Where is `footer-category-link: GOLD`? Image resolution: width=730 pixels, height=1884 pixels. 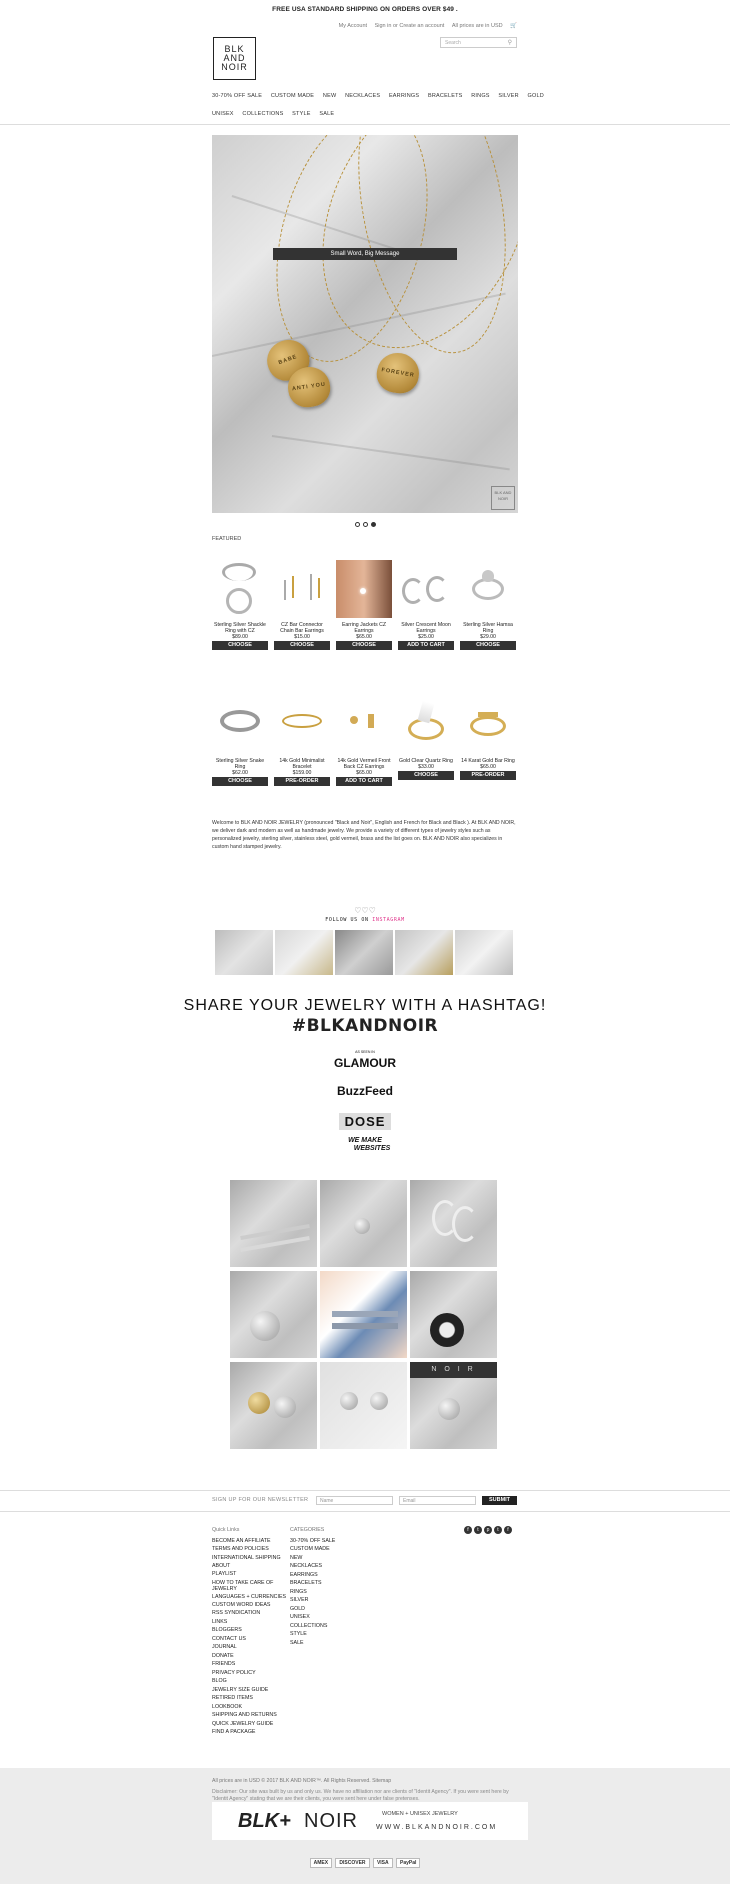
footer-category-link: GOLD is located at coordinates (325, 1609).